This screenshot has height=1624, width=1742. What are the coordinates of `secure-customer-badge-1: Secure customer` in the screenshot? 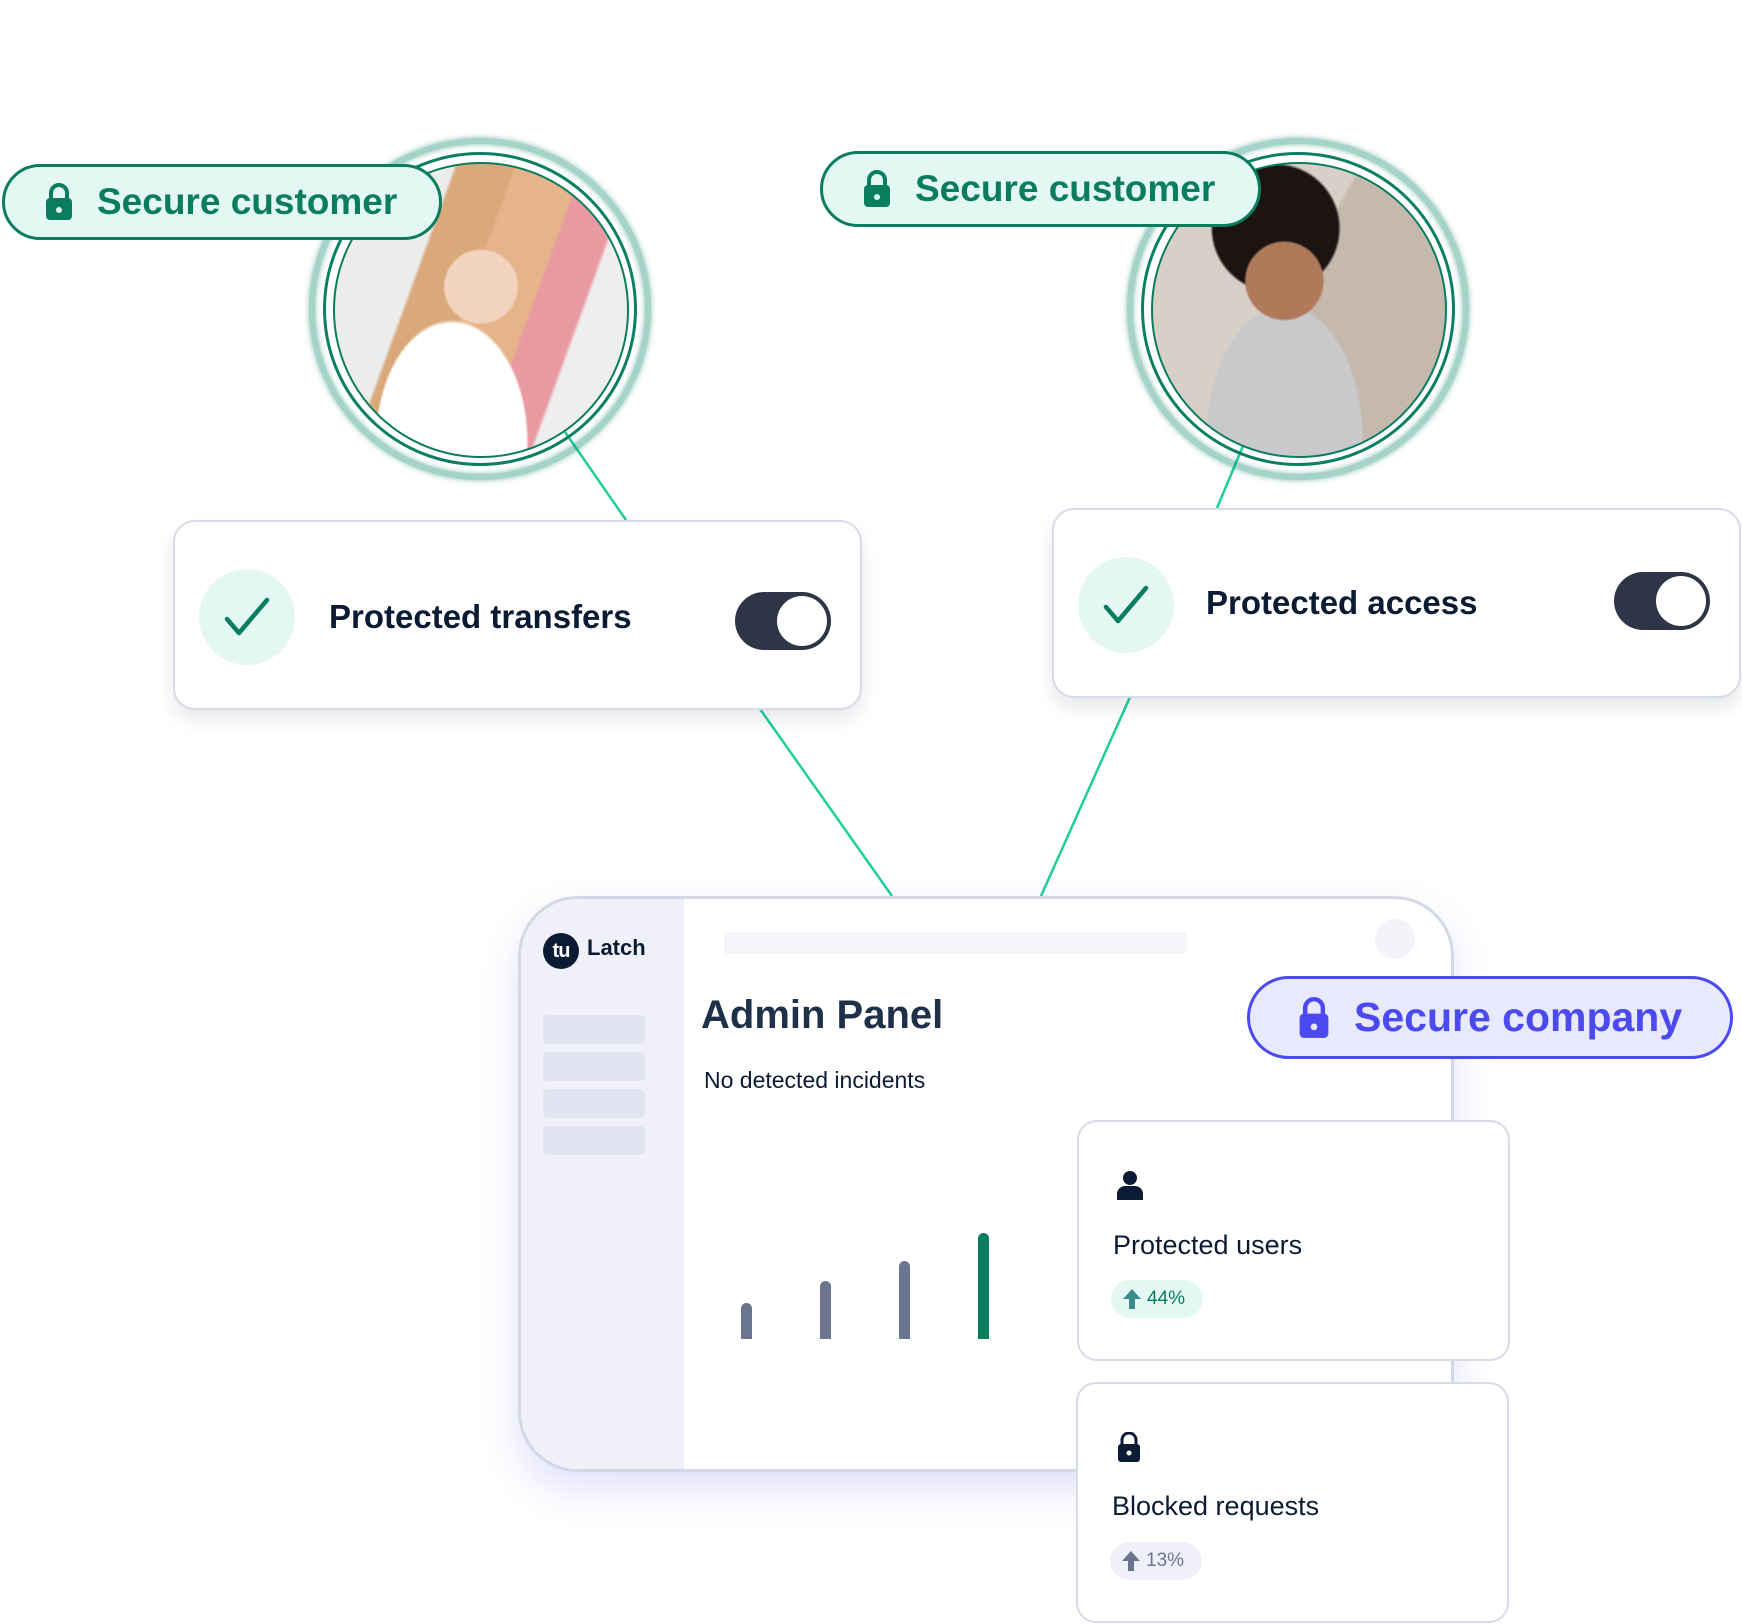 It's located at (222, 202).